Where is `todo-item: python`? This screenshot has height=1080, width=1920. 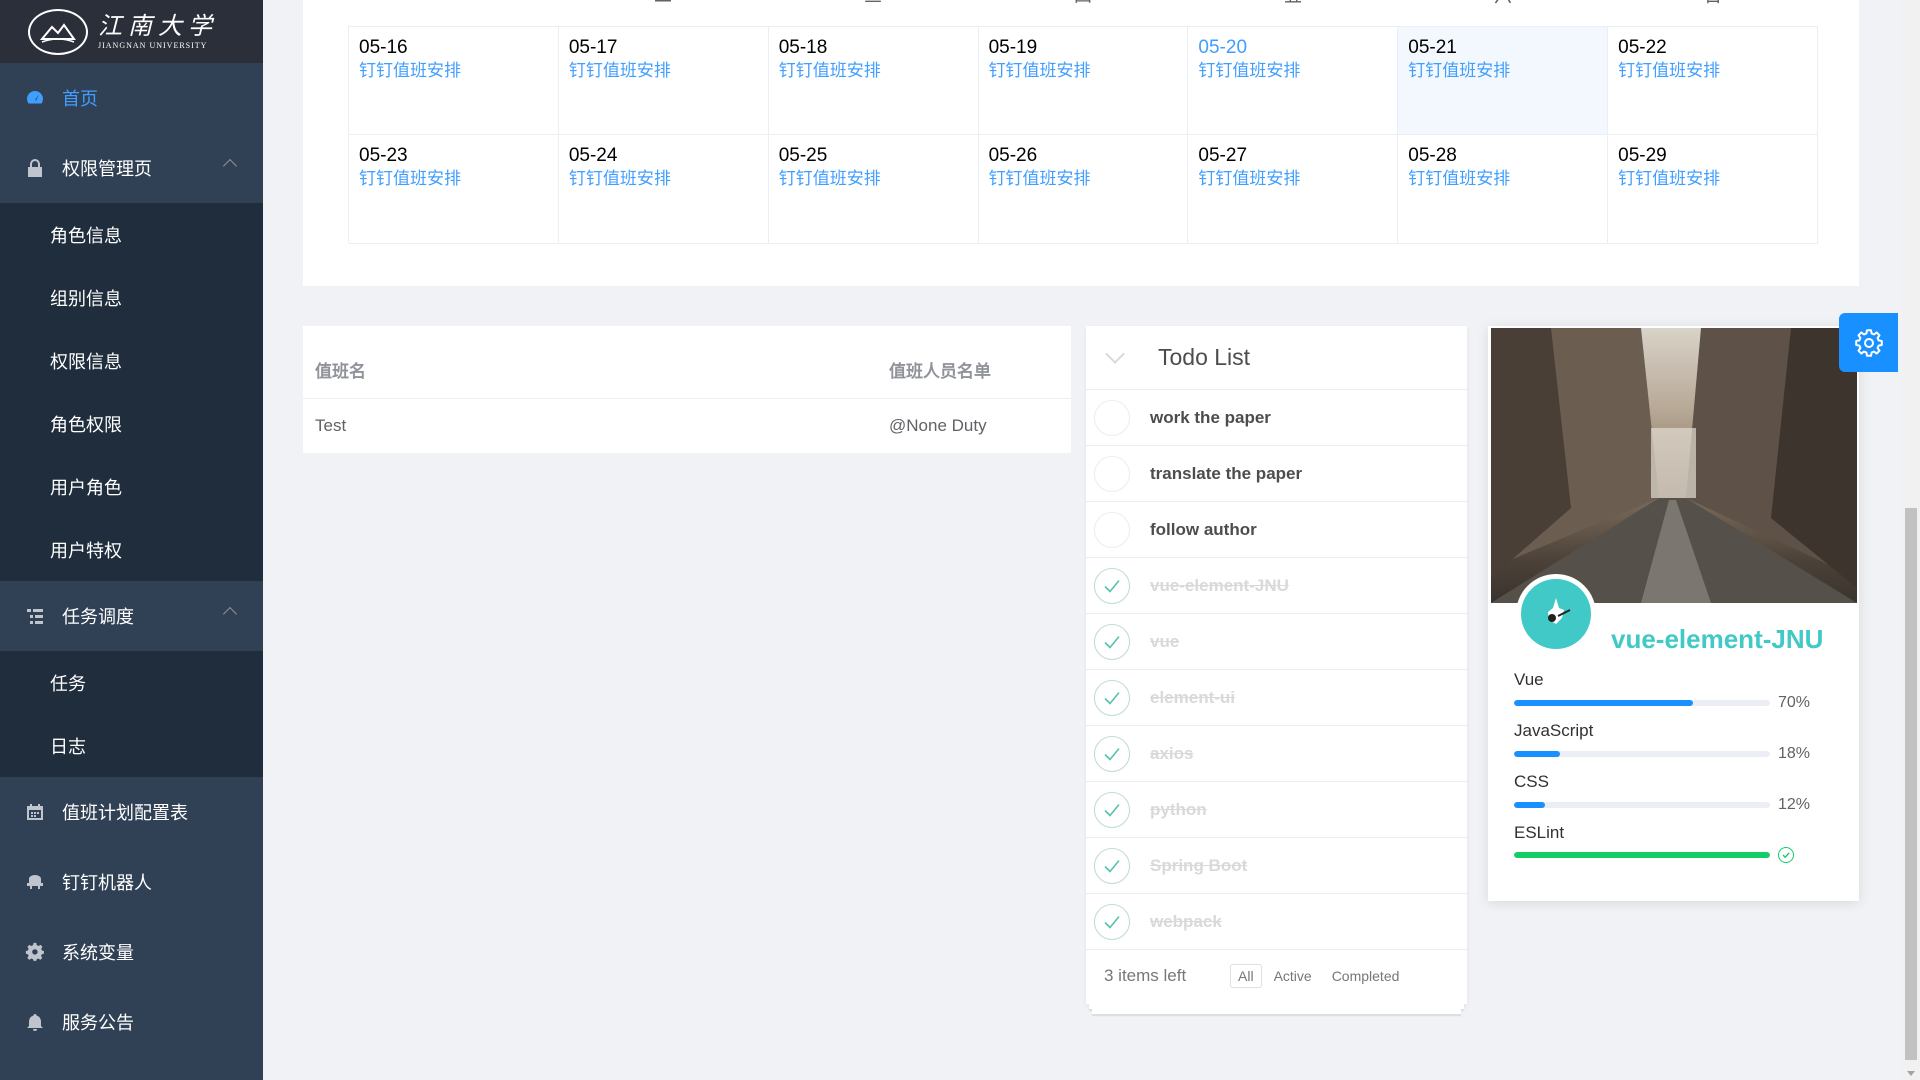 todo-item: python is located at coordinates (1276, 810).